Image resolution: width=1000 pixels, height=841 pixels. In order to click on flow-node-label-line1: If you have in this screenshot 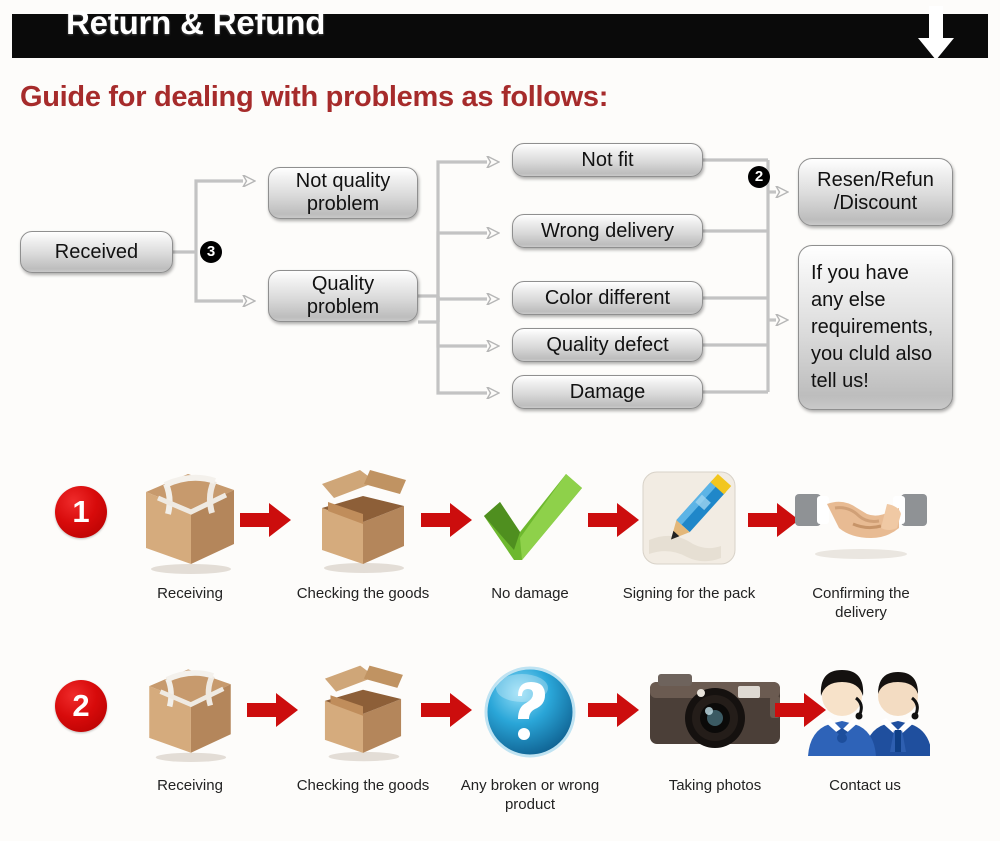, I will do `click(860, 273)`.